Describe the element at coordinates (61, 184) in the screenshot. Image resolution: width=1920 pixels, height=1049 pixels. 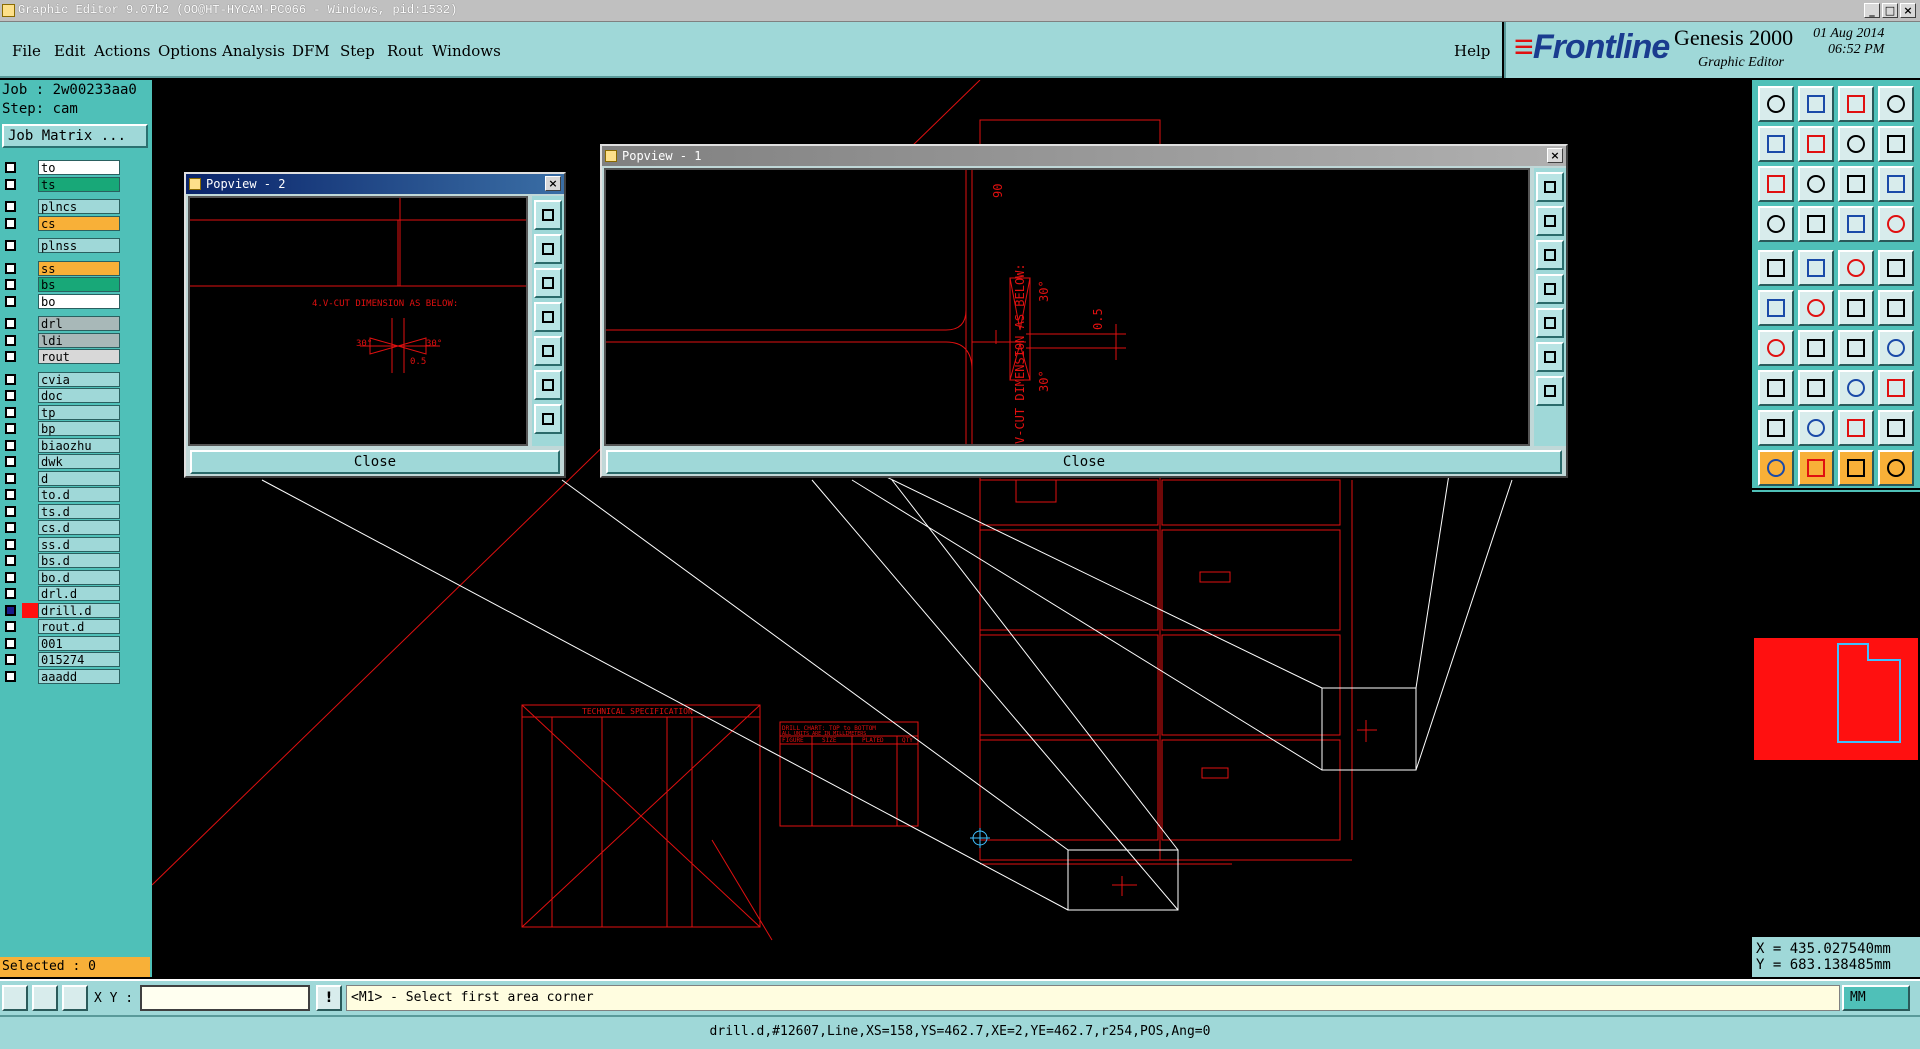
I see `layer-row: ts` at that location.